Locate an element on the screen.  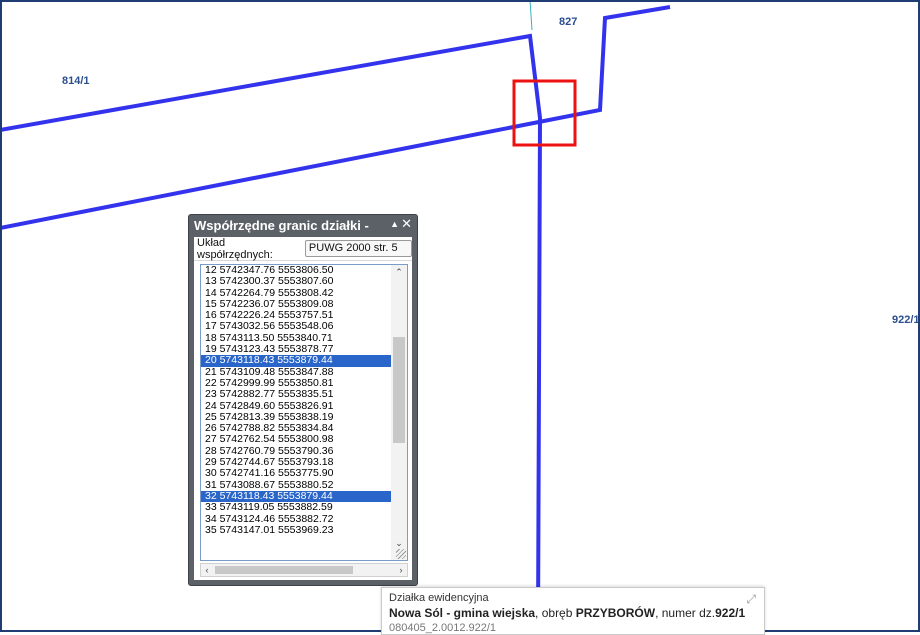
parcel-number: 922/1 is located at coordinates (730, 613).